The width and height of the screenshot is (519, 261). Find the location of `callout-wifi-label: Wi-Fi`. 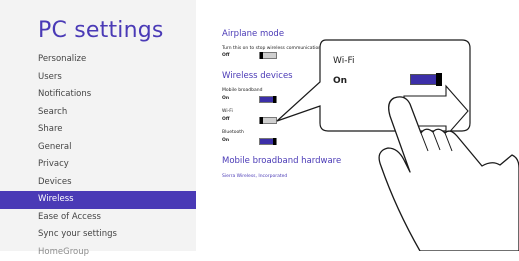

callout-wifi-label: Wi-Fi is located at coordinates (343, 61).